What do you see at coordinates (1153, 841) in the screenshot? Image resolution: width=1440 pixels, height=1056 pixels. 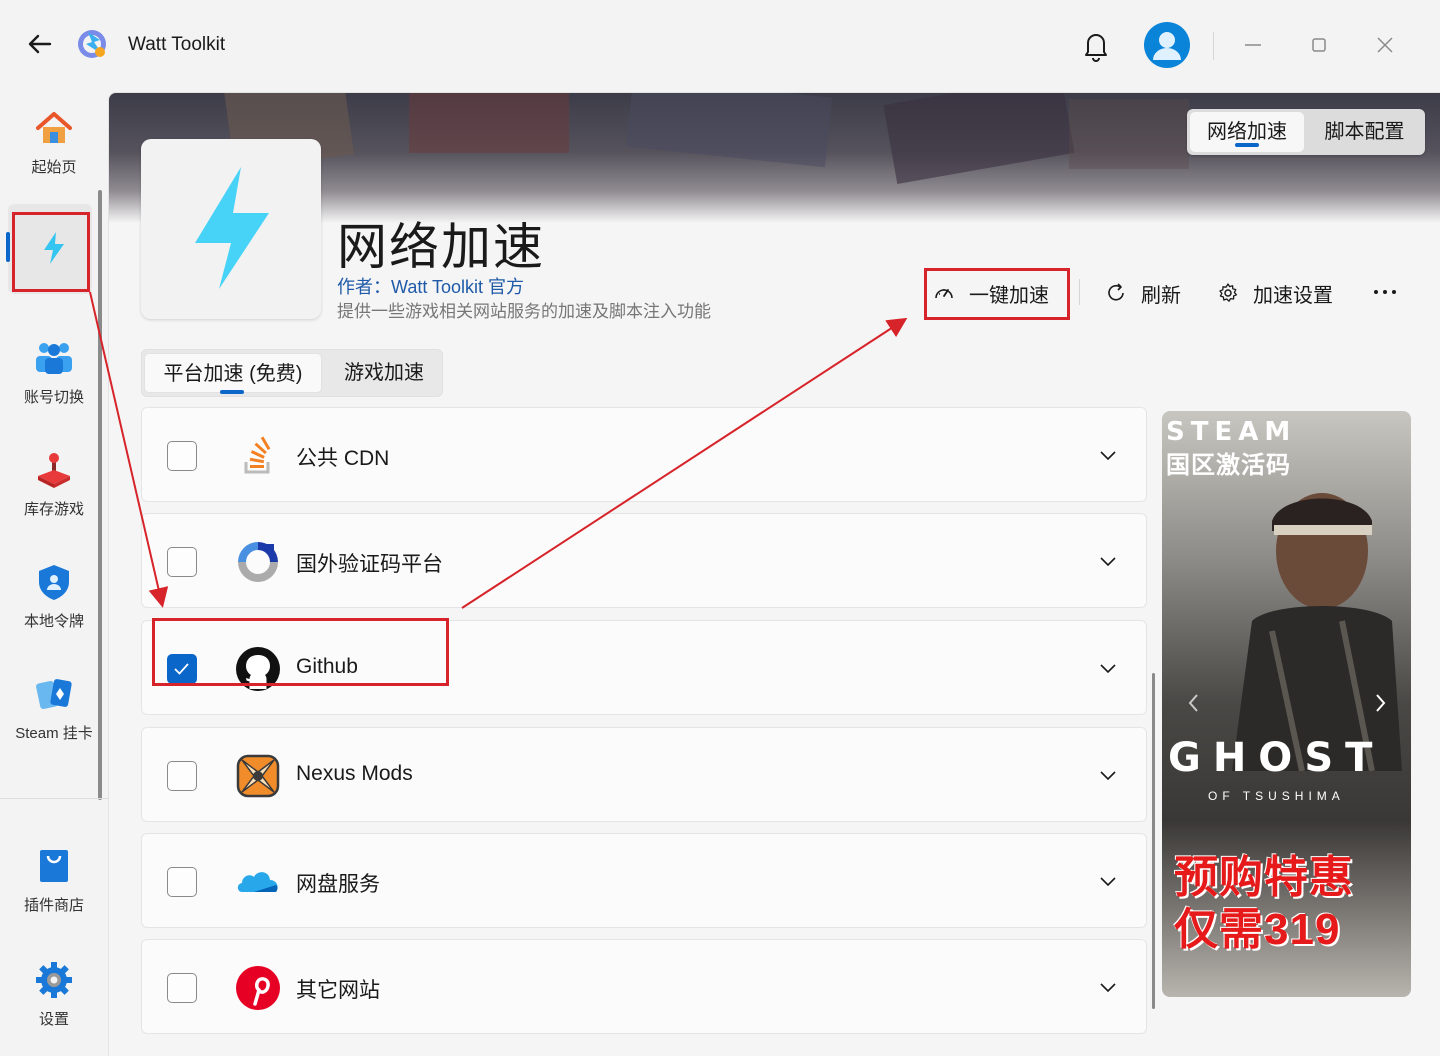 I see `list-scrollbar` at bounding box center [1153, 841].